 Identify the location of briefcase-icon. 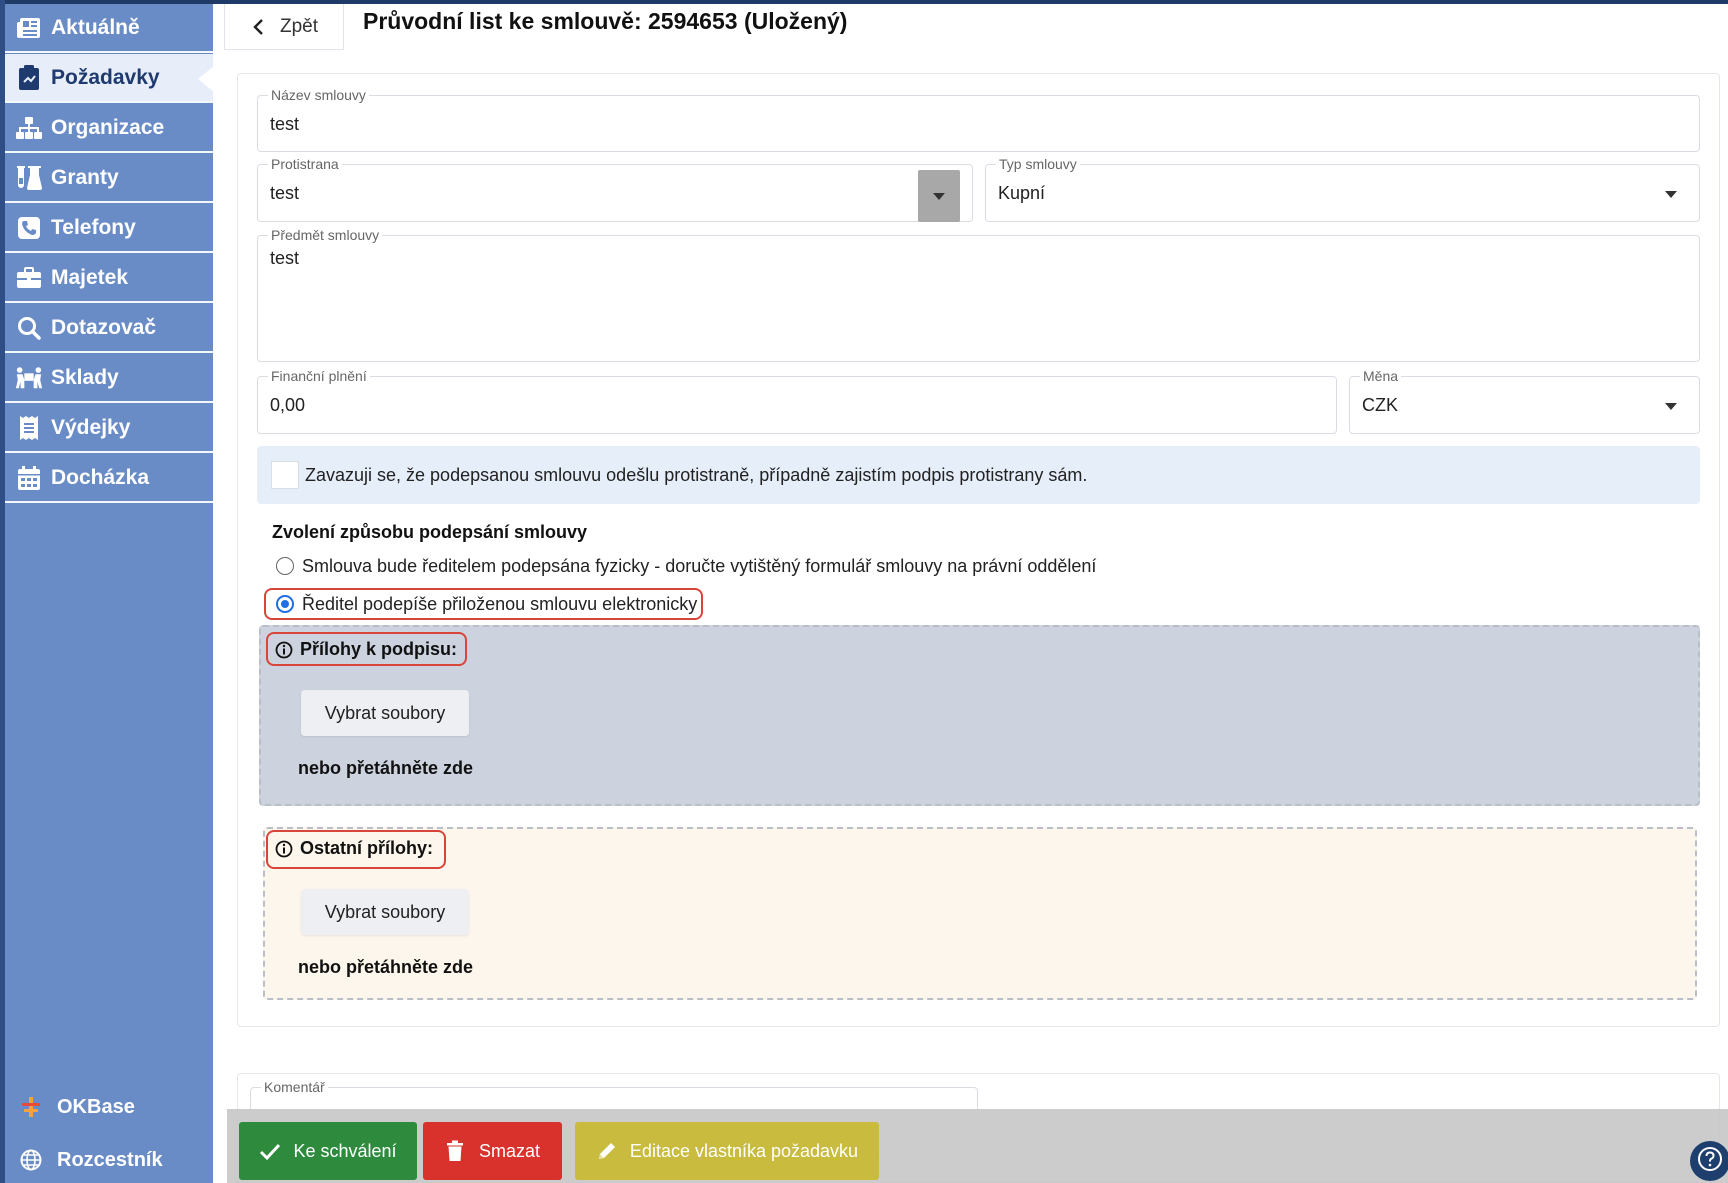
(29, 278).